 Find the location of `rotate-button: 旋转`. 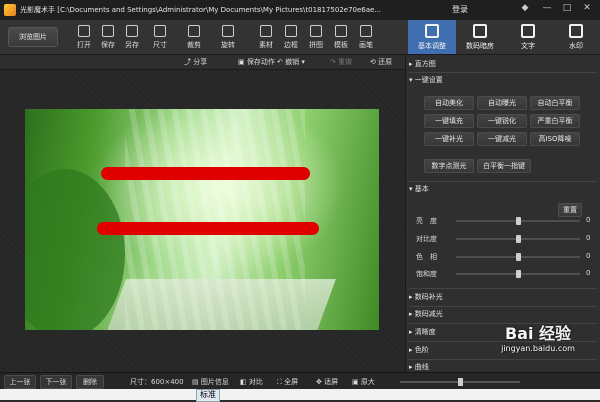

rotate-button: 旋转 is located at coordinates (228, 37).